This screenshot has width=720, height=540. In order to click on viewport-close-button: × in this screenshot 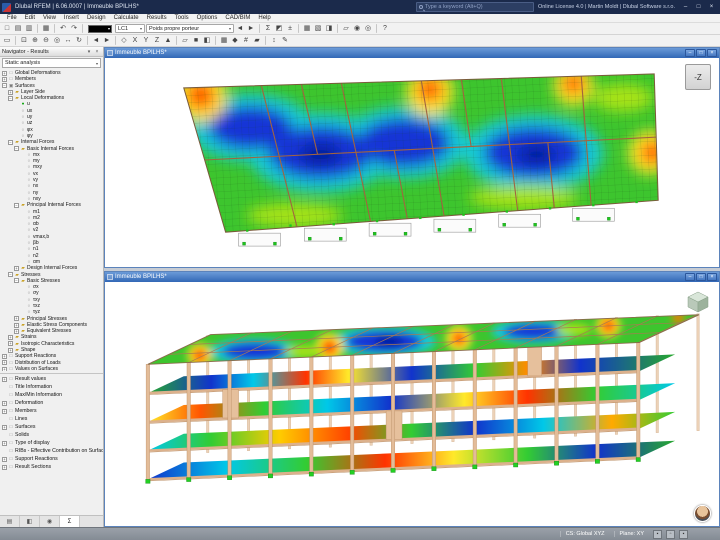, I will do `click(712, 53)`.